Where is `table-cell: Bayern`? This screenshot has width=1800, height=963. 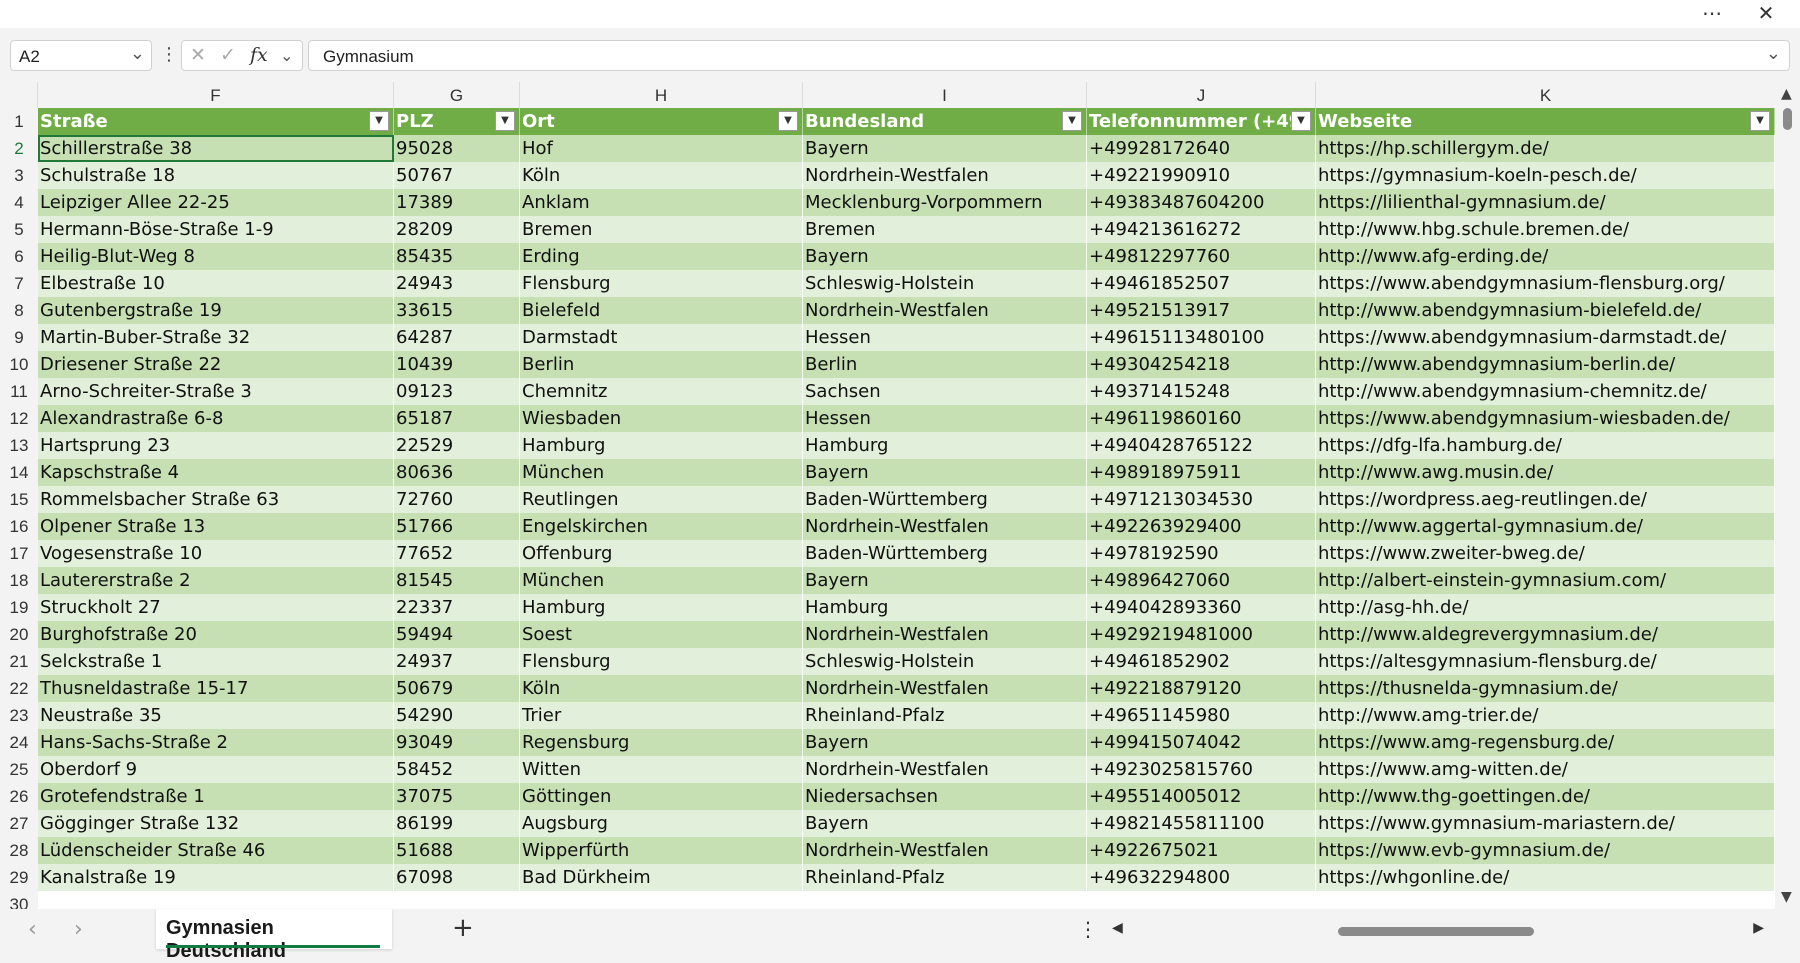
table-cell: Bayern is located at coordinates (945, 148).